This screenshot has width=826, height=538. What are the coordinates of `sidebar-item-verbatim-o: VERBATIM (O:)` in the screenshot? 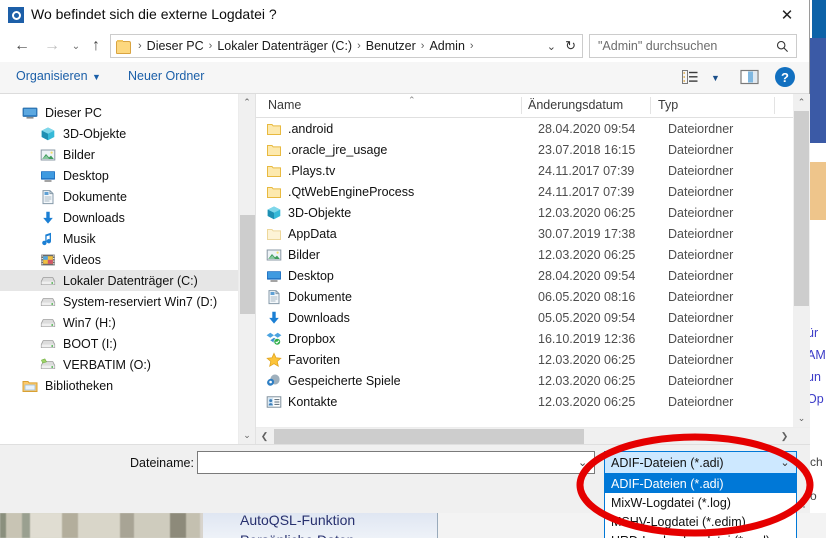 It's located at (127, 364).